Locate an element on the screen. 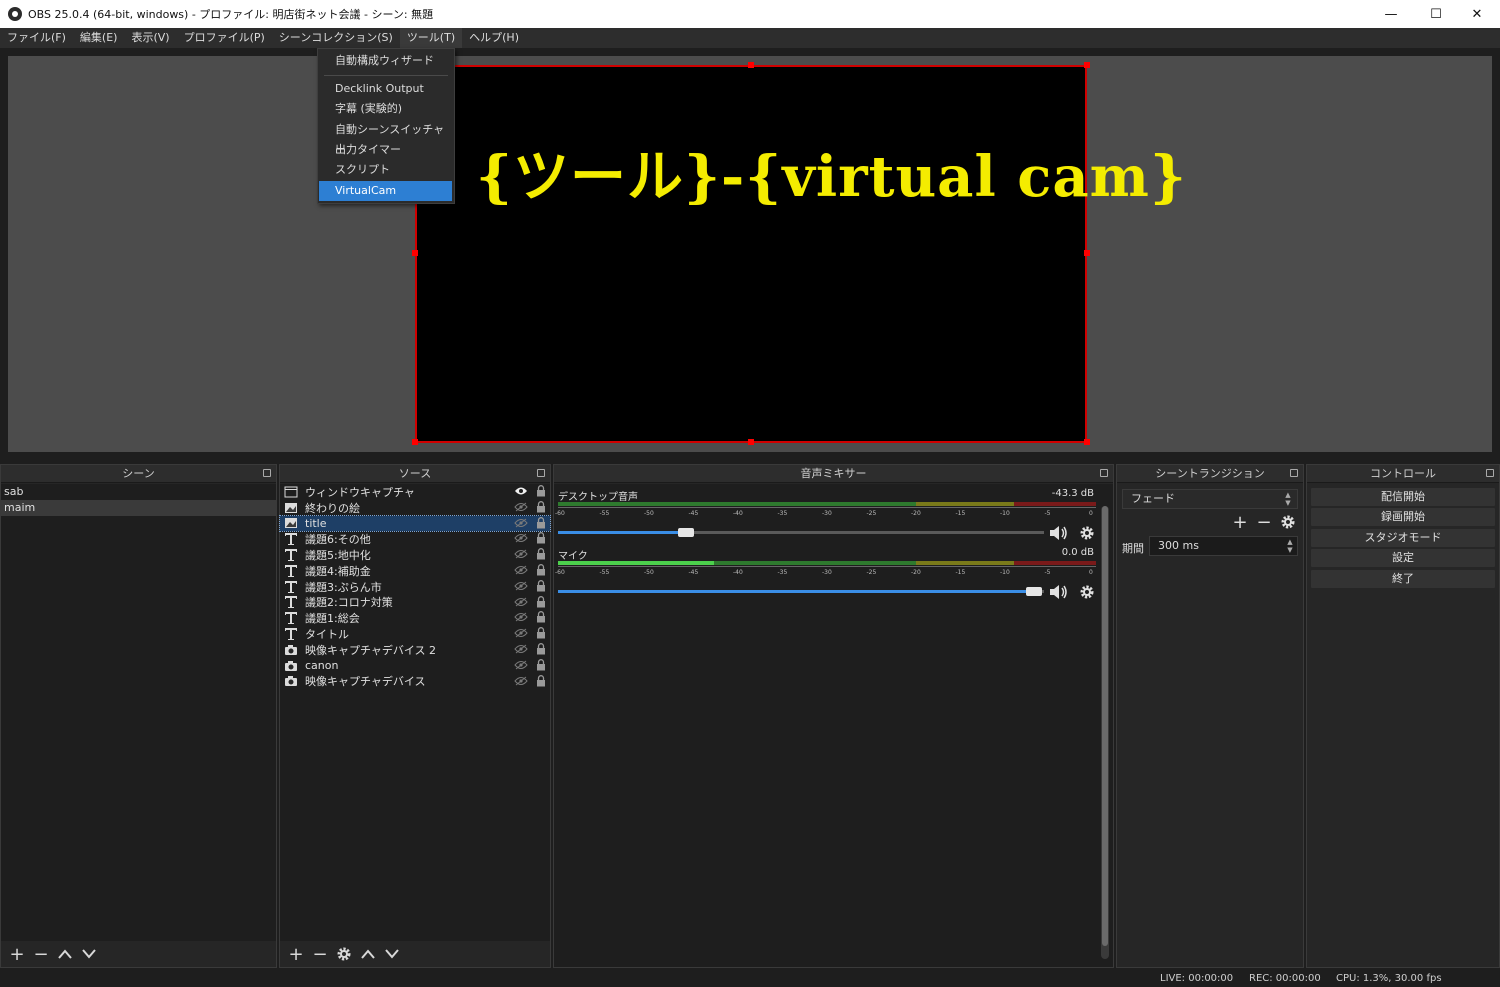  menu-tools: ツール(T) is located at coordinates (431, 38).